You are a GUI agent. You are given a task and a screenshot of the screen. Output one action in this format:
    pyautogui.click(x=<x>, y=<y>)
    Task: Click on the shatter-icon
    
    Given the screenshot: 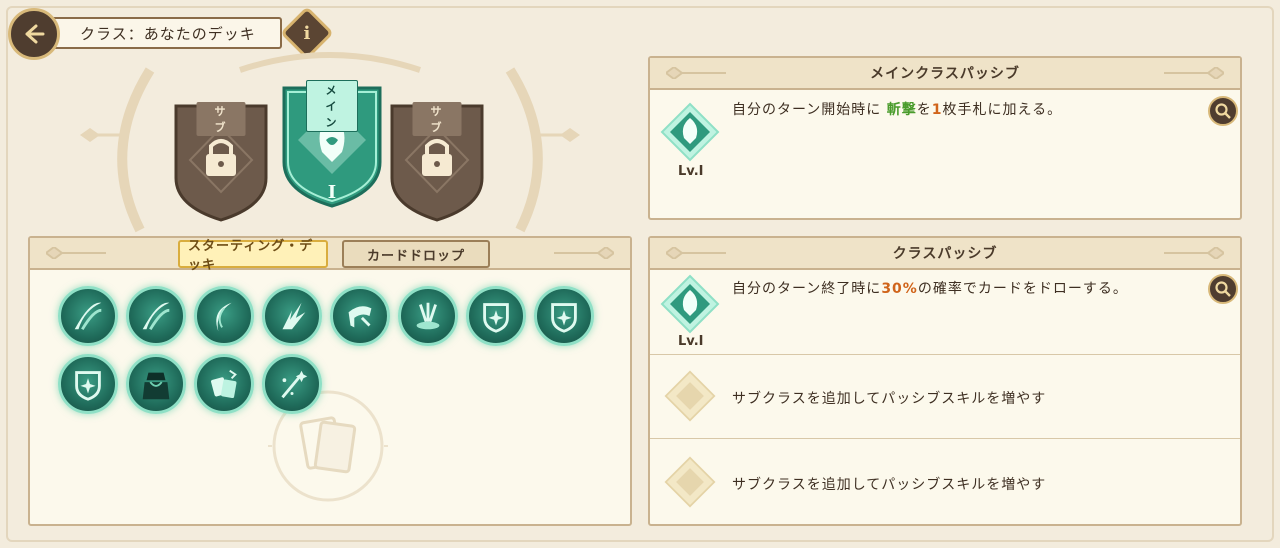 What is the action you would take?
    pyautogui.click(x=294, y=316)
    